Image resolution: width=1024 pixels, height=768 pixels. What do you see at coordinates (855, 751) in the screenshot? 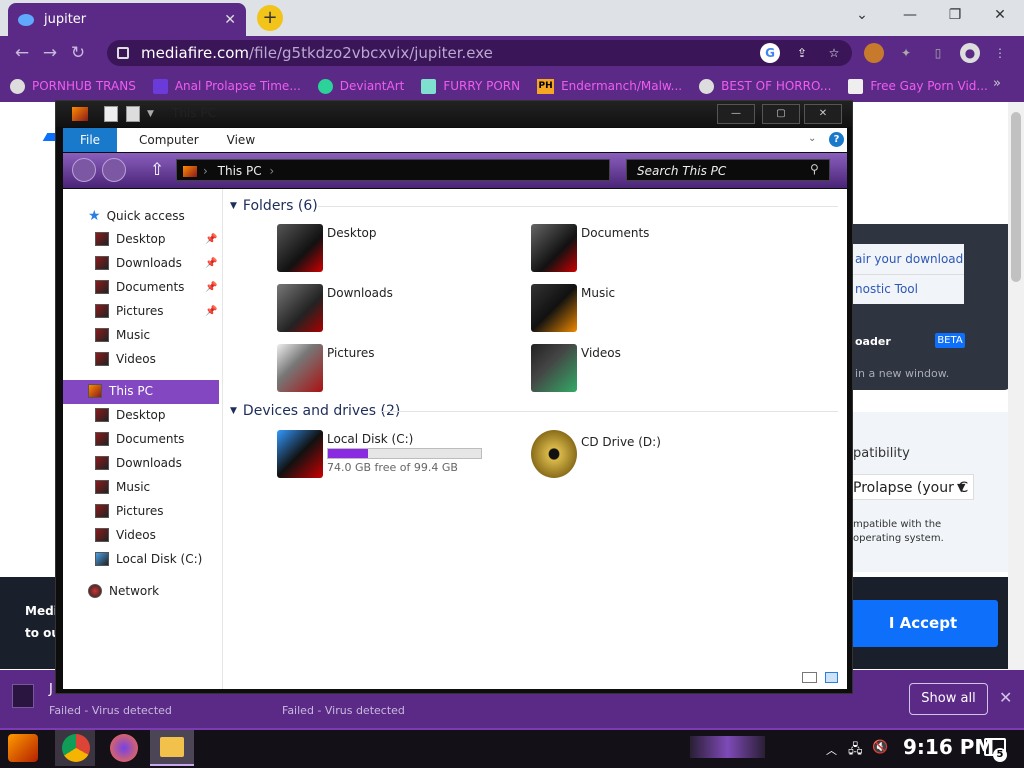
I see `network-icon: 🖧` at bounding box center [855, 751].